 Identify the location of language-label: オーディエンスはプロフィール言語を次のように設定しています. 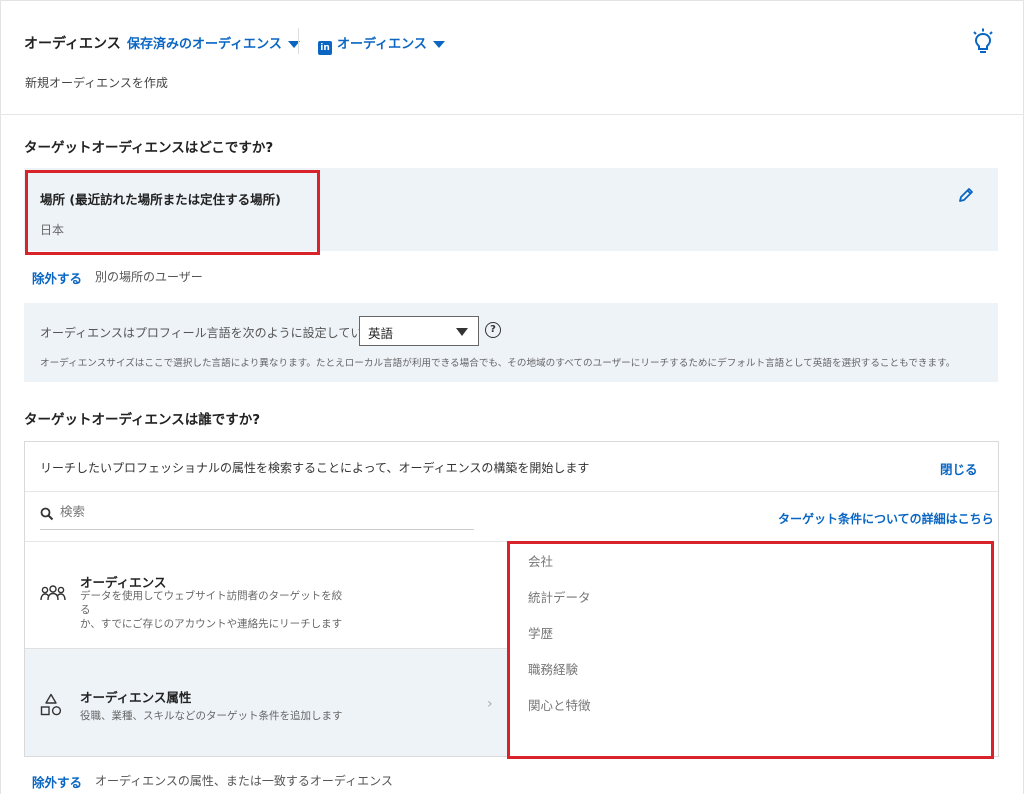
(213, 333).